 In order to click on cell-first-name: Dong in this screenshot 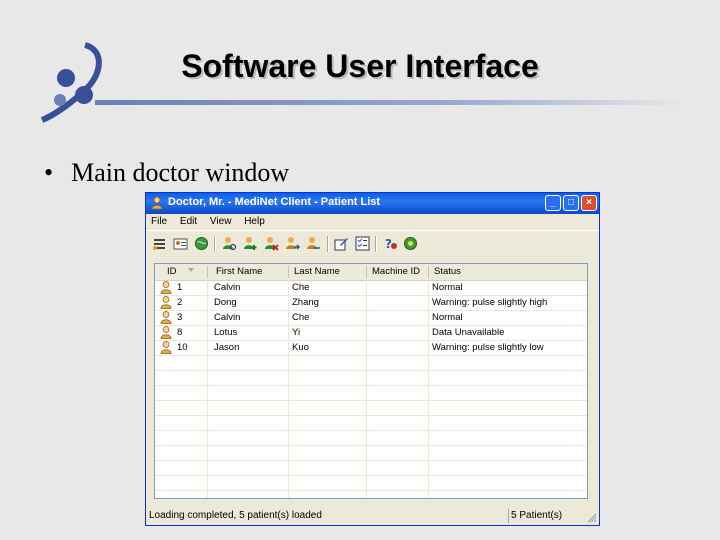, I will do `click(225, 302)`.